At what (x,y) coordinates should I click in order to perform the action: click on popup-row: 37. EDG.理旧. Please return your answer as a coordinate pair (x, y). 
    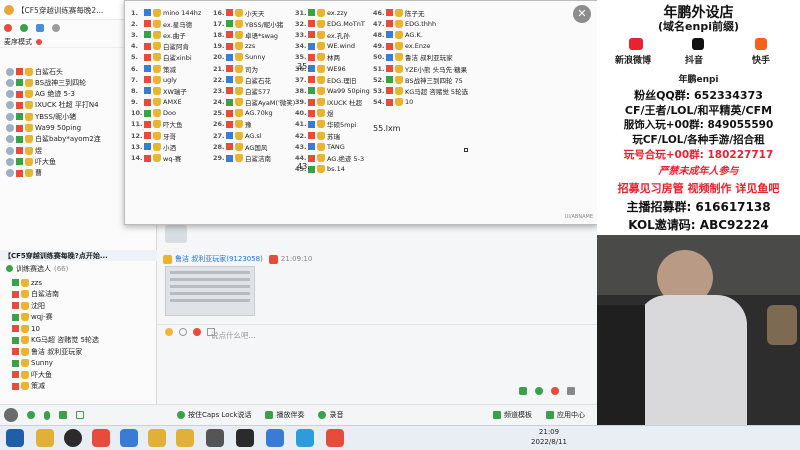
    Looking at the image, I should click on (332, 79).